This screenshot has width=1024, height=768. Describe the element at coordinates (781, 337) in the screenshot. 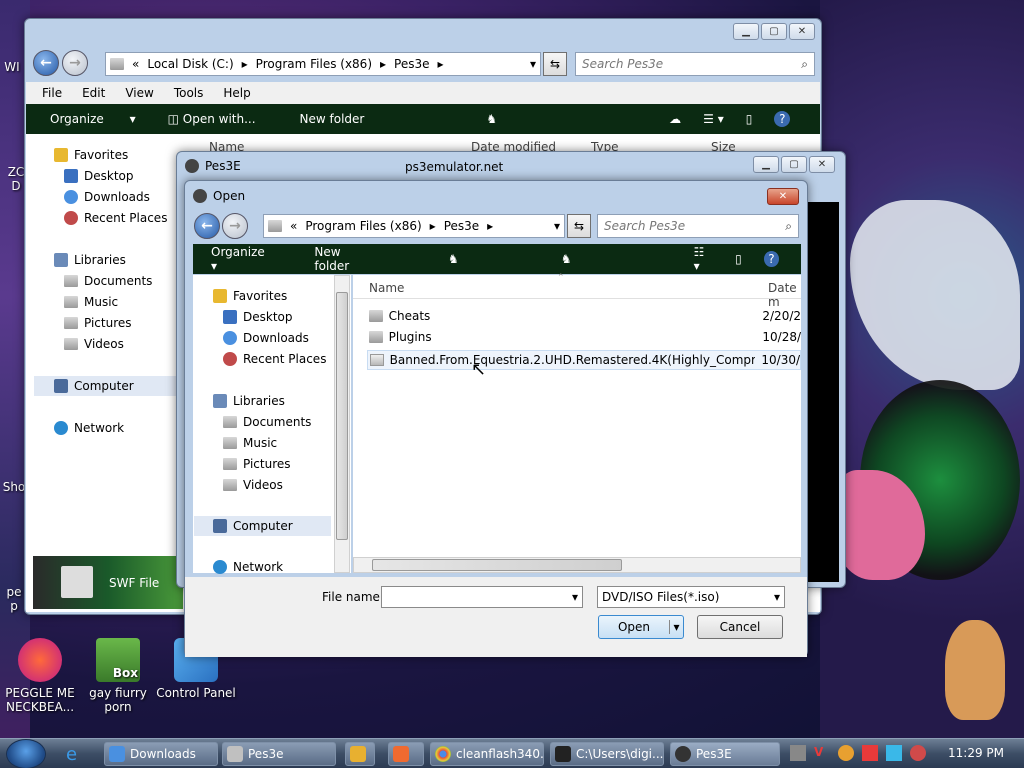

I see `file-date: 10/28/` at that location.